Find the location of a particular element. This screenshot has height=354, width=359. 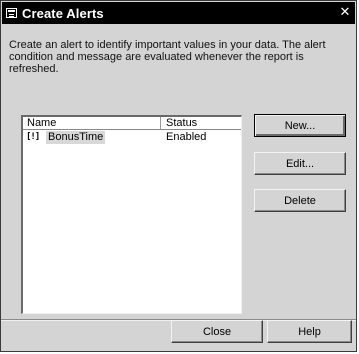

alert-icon: [!] is located at coordinates (33, 137).